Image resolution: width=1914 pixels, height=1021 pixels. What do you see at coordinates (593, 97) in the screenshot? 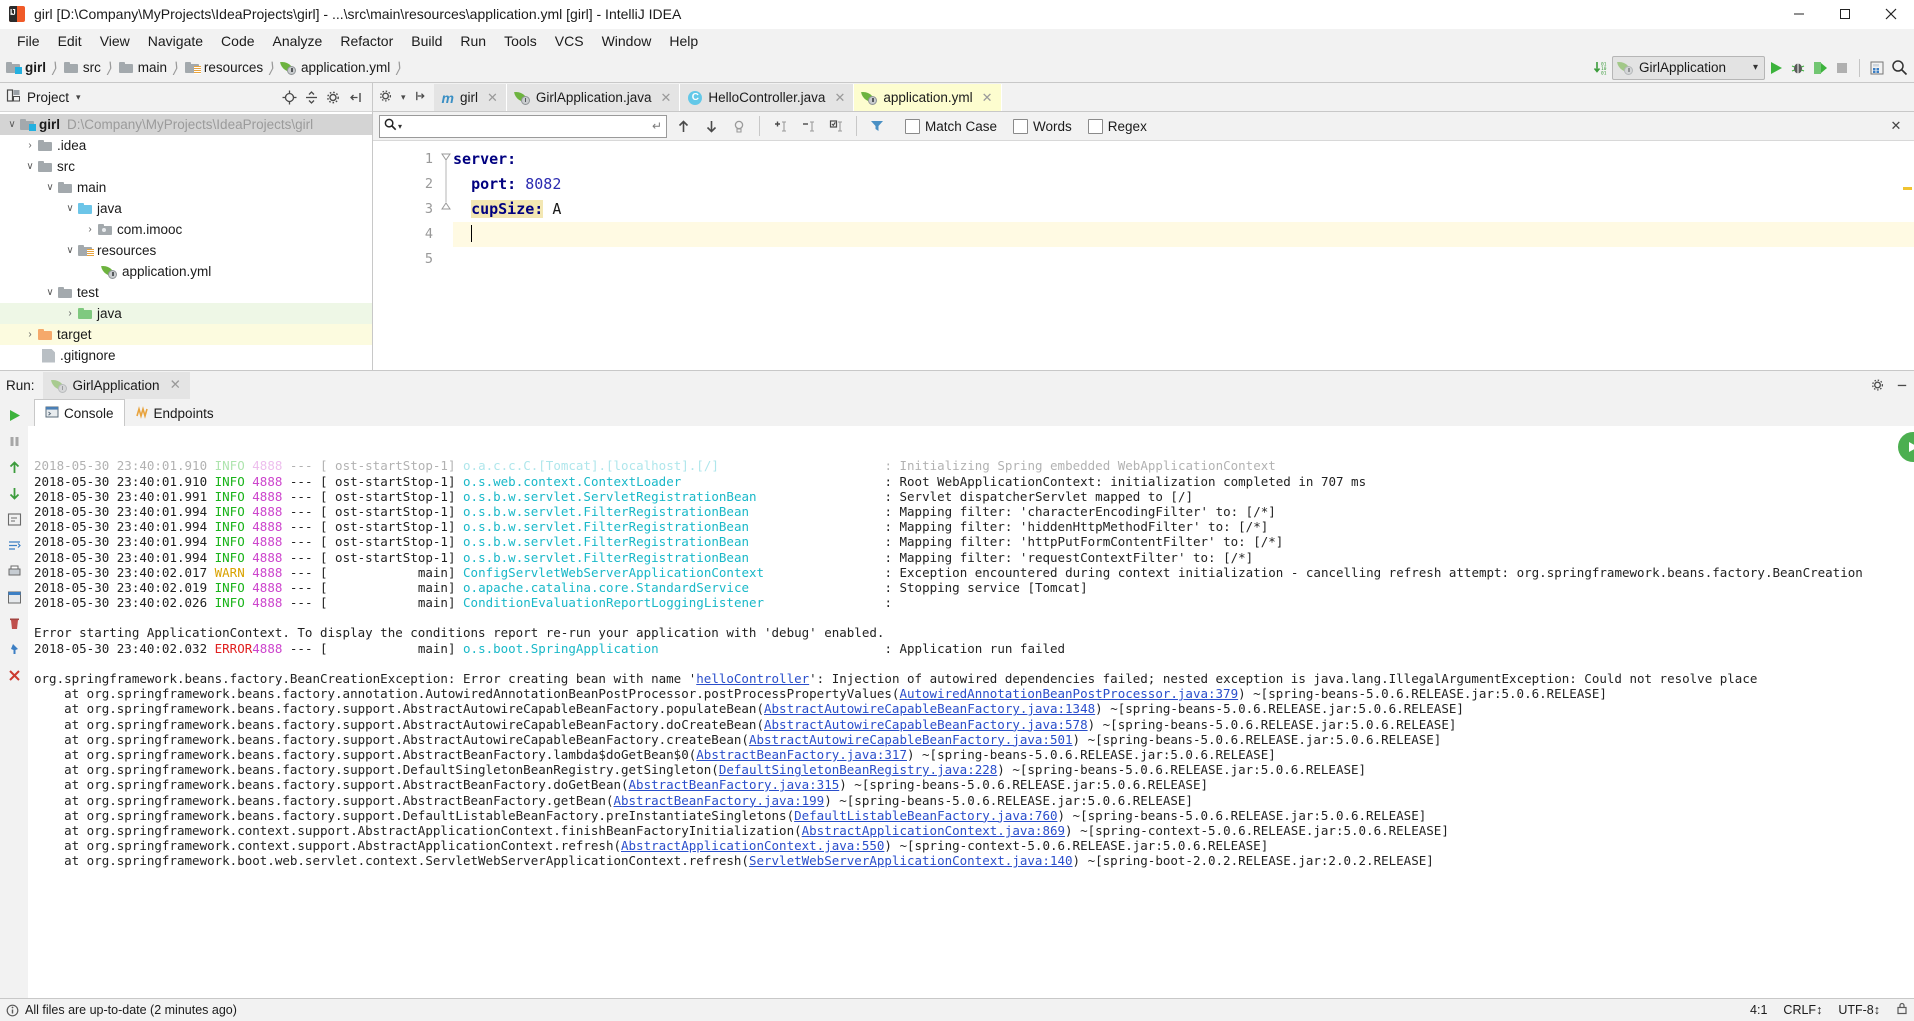
I see `editor-tab-girlapplication: GirlApplication.java ✕` at bounding box center [593, 97].